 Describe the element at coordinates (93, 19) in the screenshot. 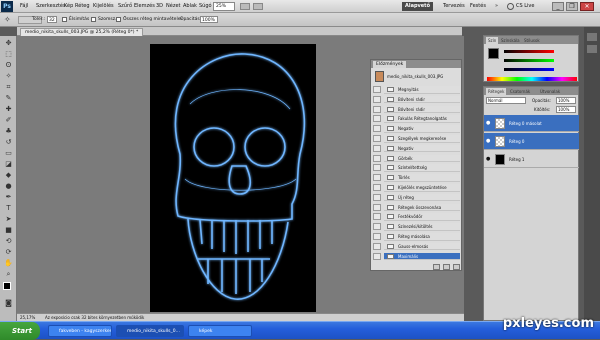

I see `contiguous-checkbox` at that location.